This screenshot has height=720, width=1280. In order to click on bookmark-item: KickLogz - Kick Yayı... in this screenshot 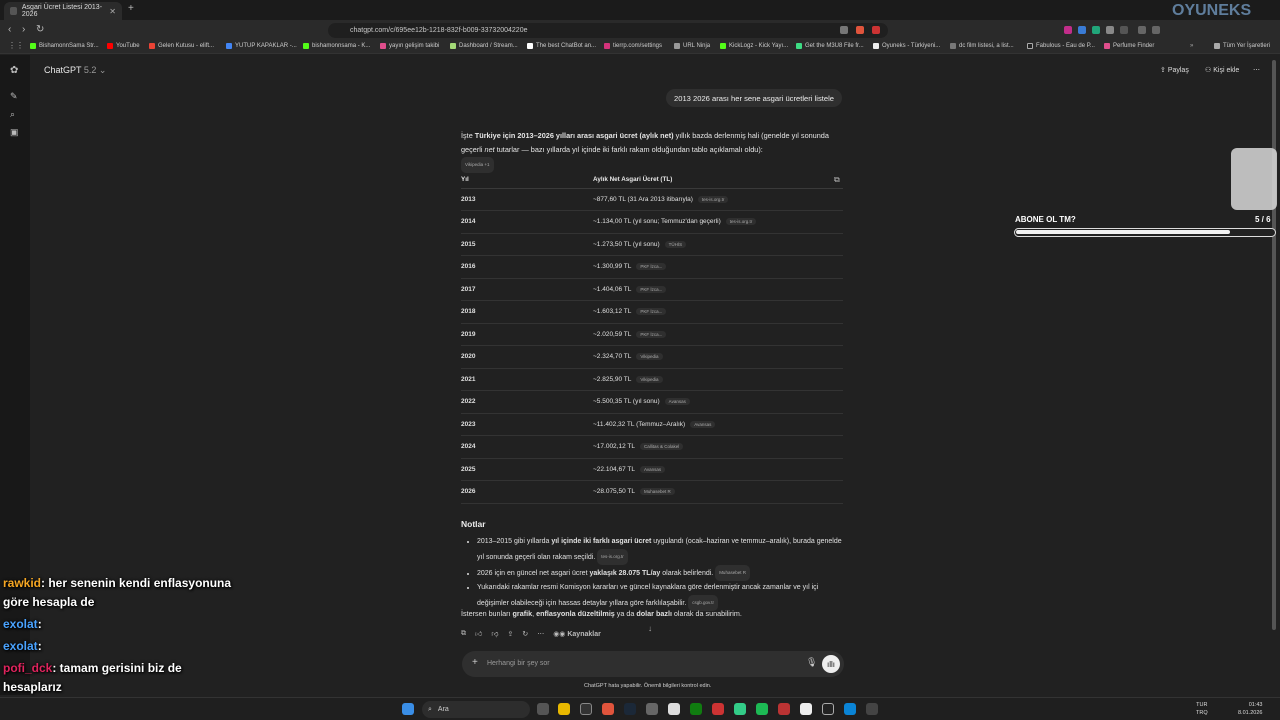, I will do `click(754, 46)`.